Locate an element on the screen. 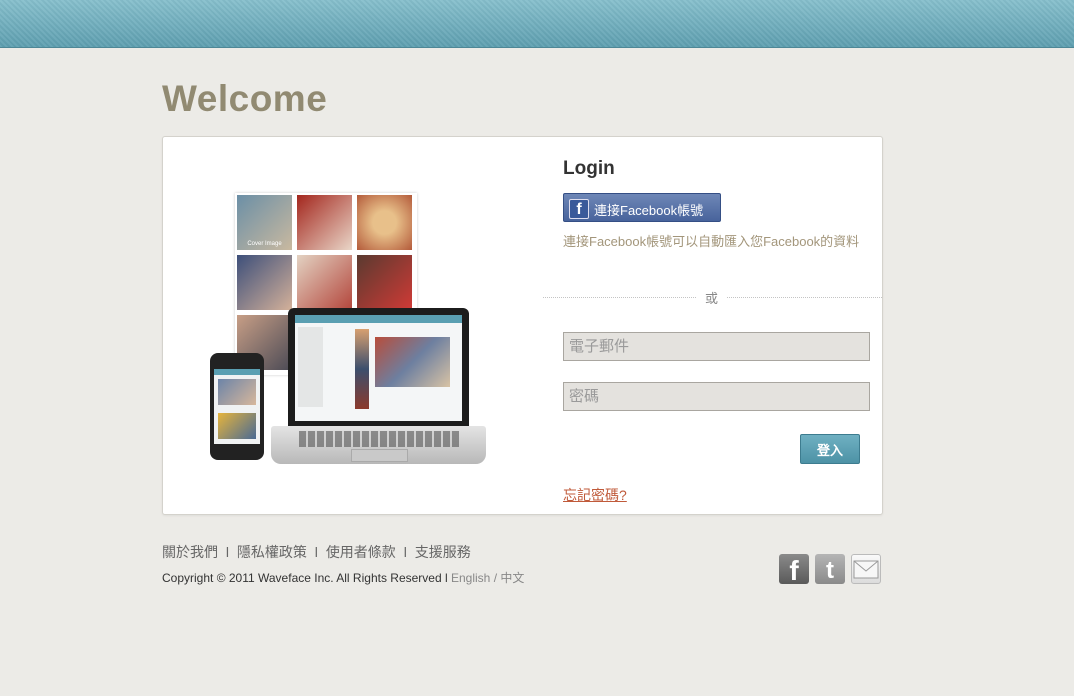  language-chinese-link: 中文 is located at coordinates (512, 578).